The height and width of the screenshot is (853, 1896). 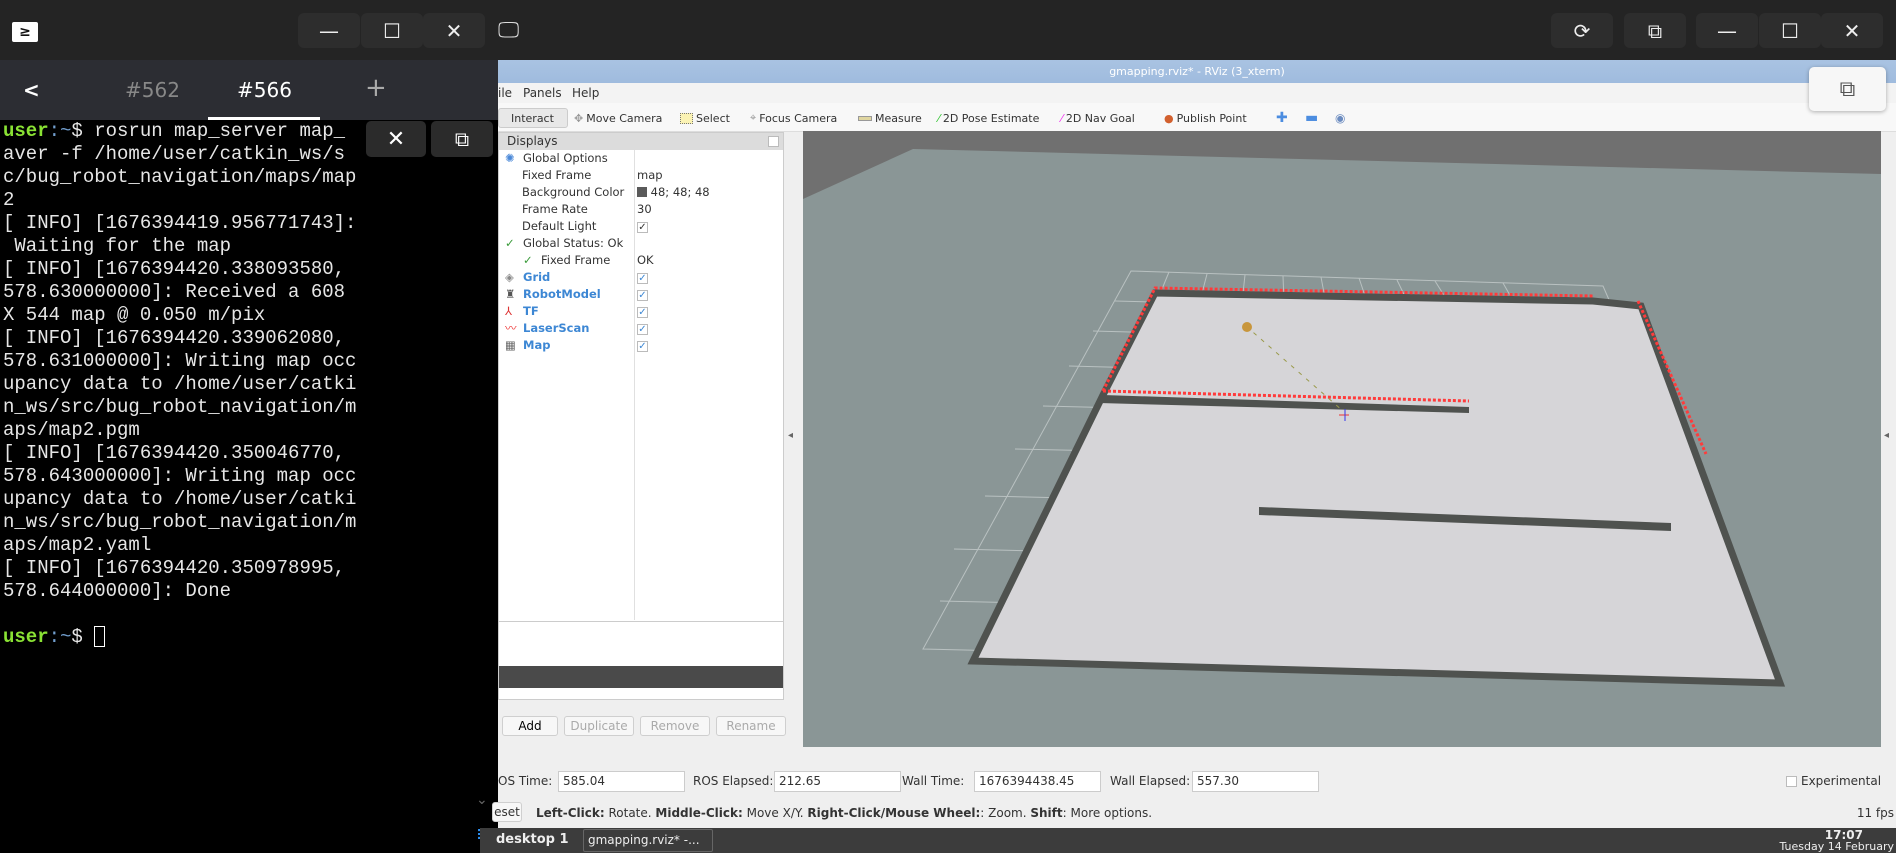 I want to click on laser-icon: 〰, so click(x=511, y=328).